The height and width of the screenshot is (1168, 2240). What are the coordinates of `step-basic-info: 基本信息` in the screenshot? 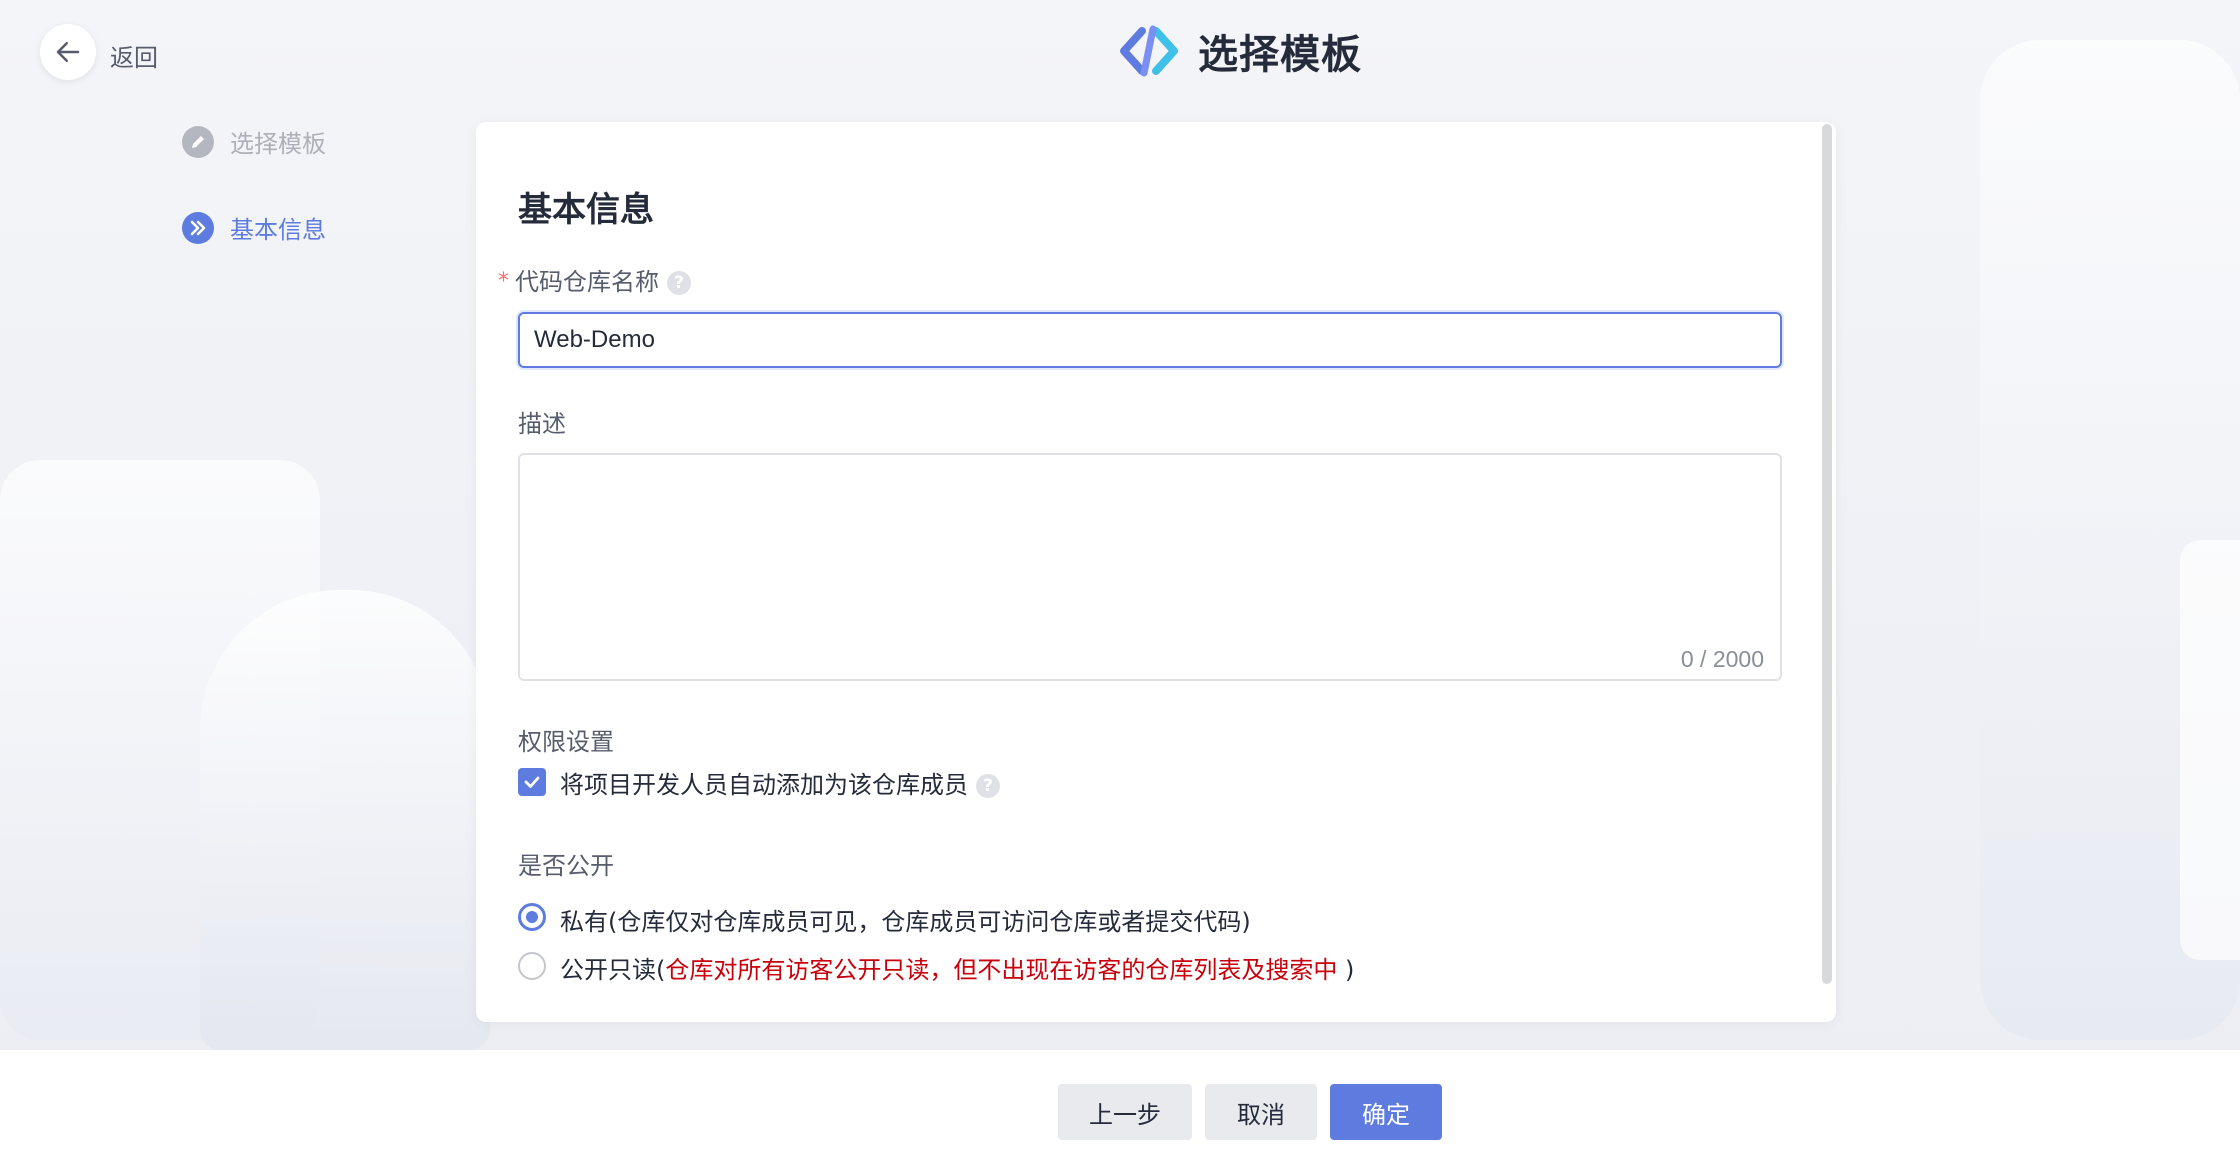 It's located at (254, 227).